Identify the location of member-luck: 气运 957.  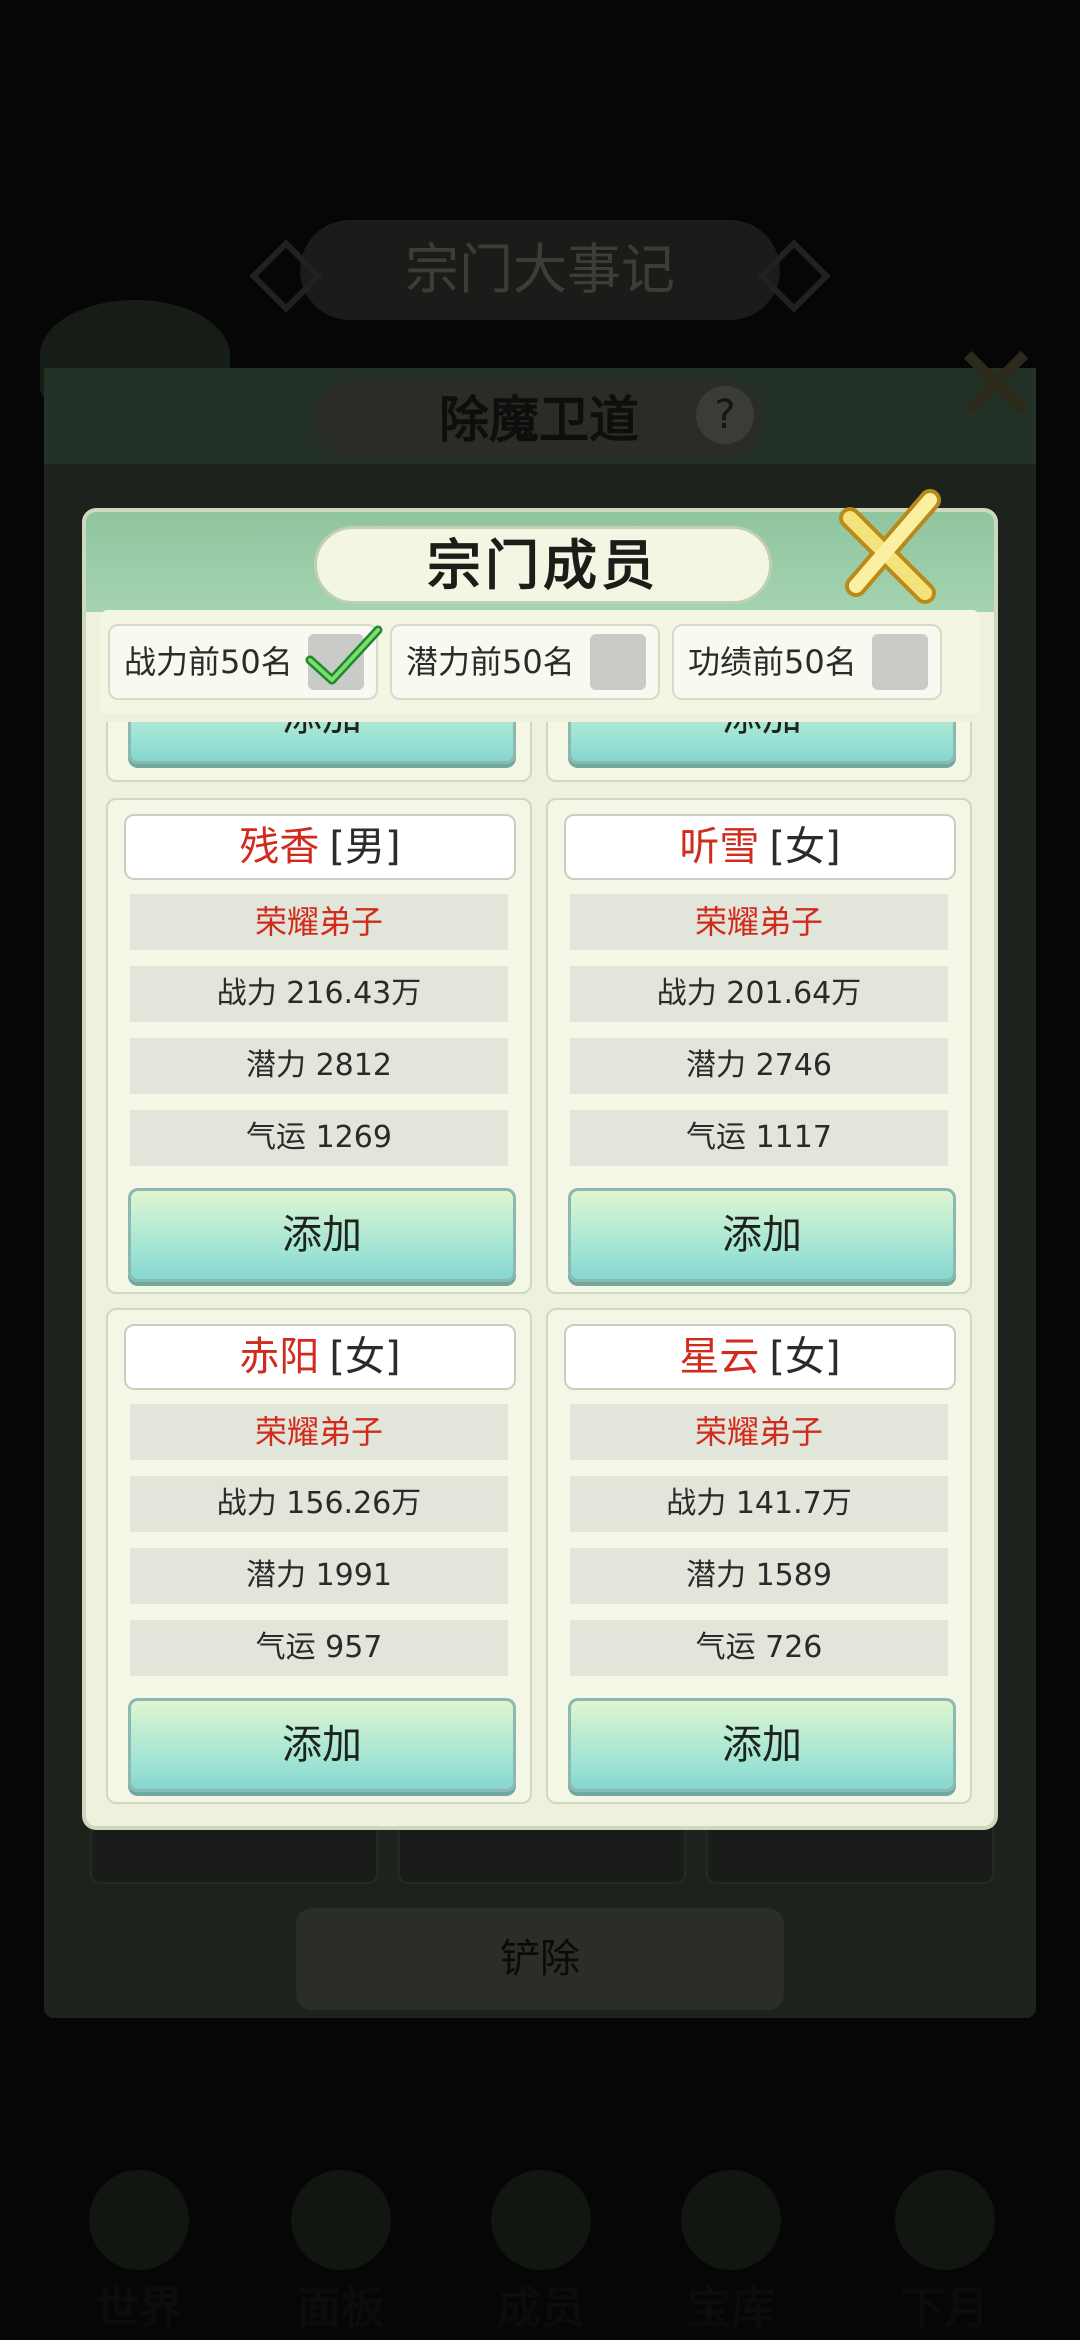
(319, 1648).